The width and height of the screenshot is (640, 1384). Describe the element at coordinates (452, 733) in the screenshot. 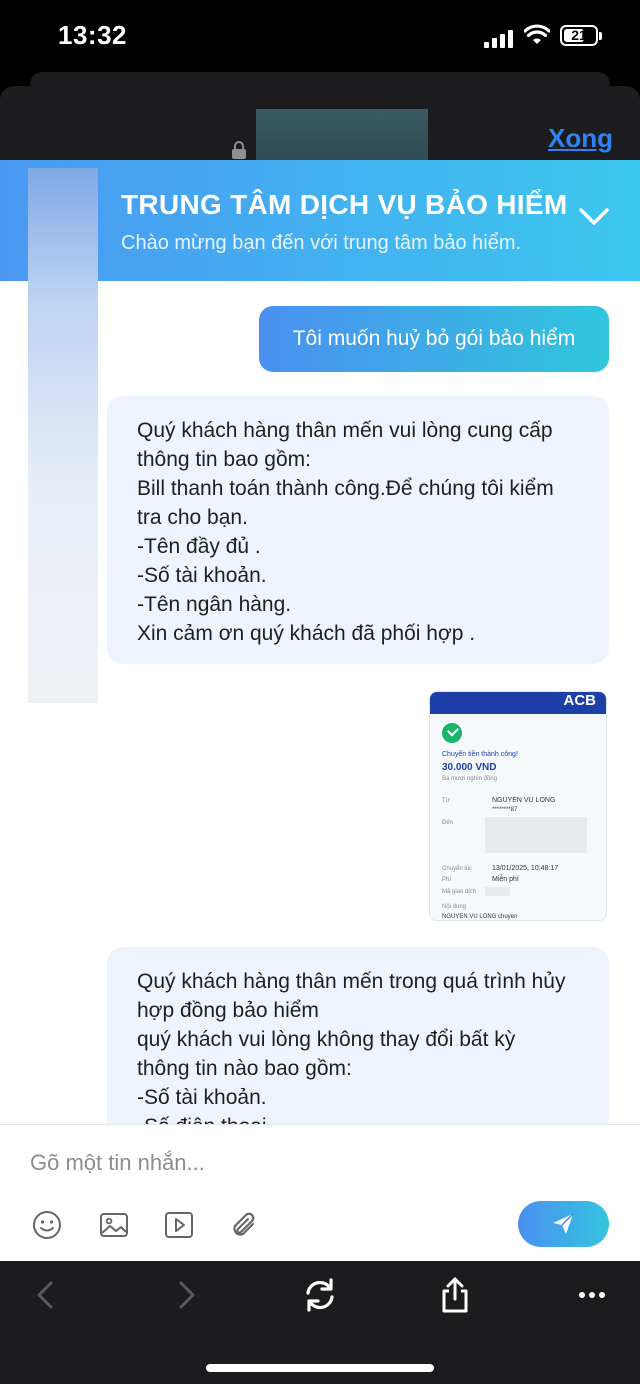

I see `success-check-icon` at that location.